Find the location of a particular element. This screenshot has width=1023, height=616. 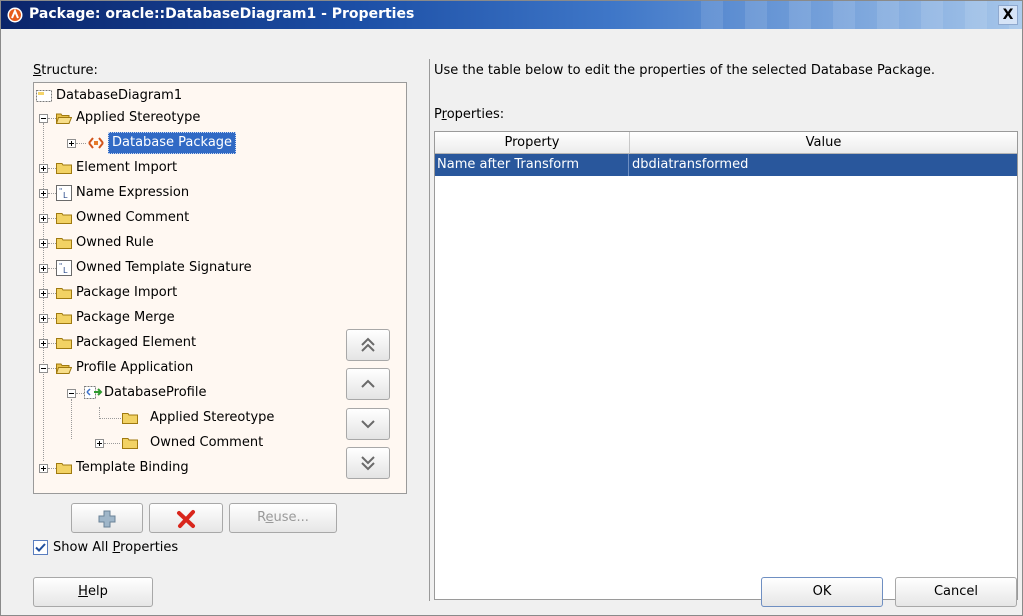

close-icon: X is located at coordinates (1008, 15).